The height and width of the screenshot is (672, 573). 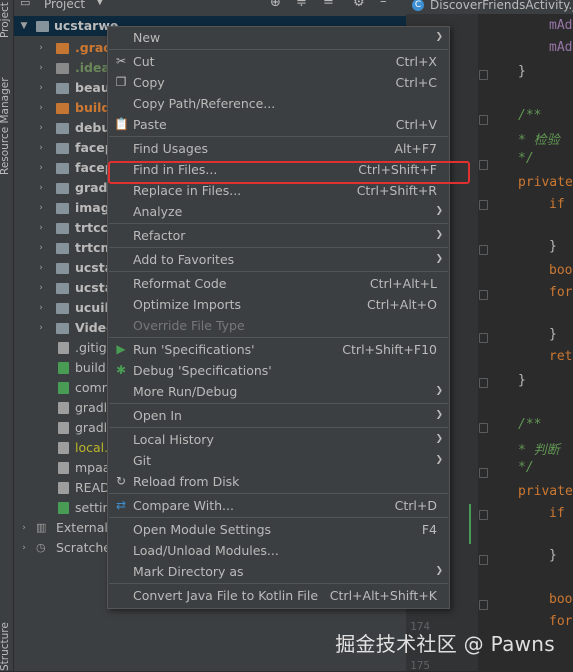 I want to click on project-panel-header: ▭ Project ▼ ⊕ ≑ ≐ ⚙ –, so click(x=210, y=7).